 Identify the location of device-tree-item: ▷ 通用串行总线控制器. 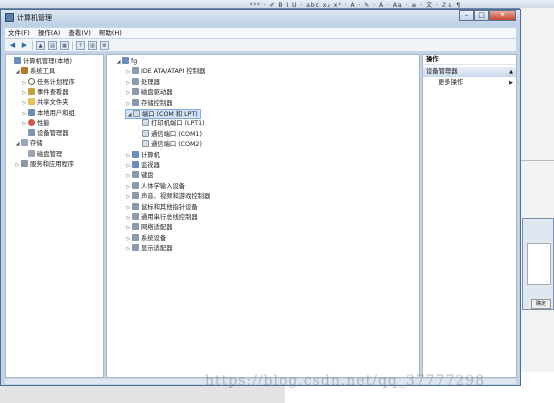
(161, 218).